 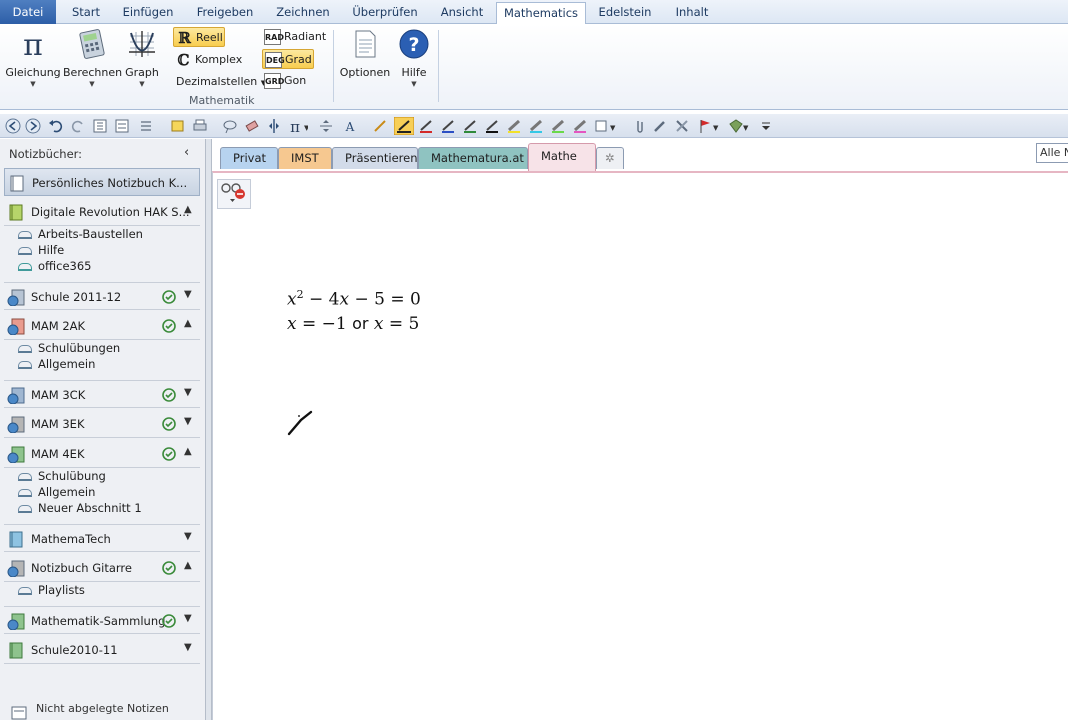 What do you see at coordinates (296, 37) in the screenshot?
I see `radian-button: RAD Radiant` at bounding box center [296, 37].